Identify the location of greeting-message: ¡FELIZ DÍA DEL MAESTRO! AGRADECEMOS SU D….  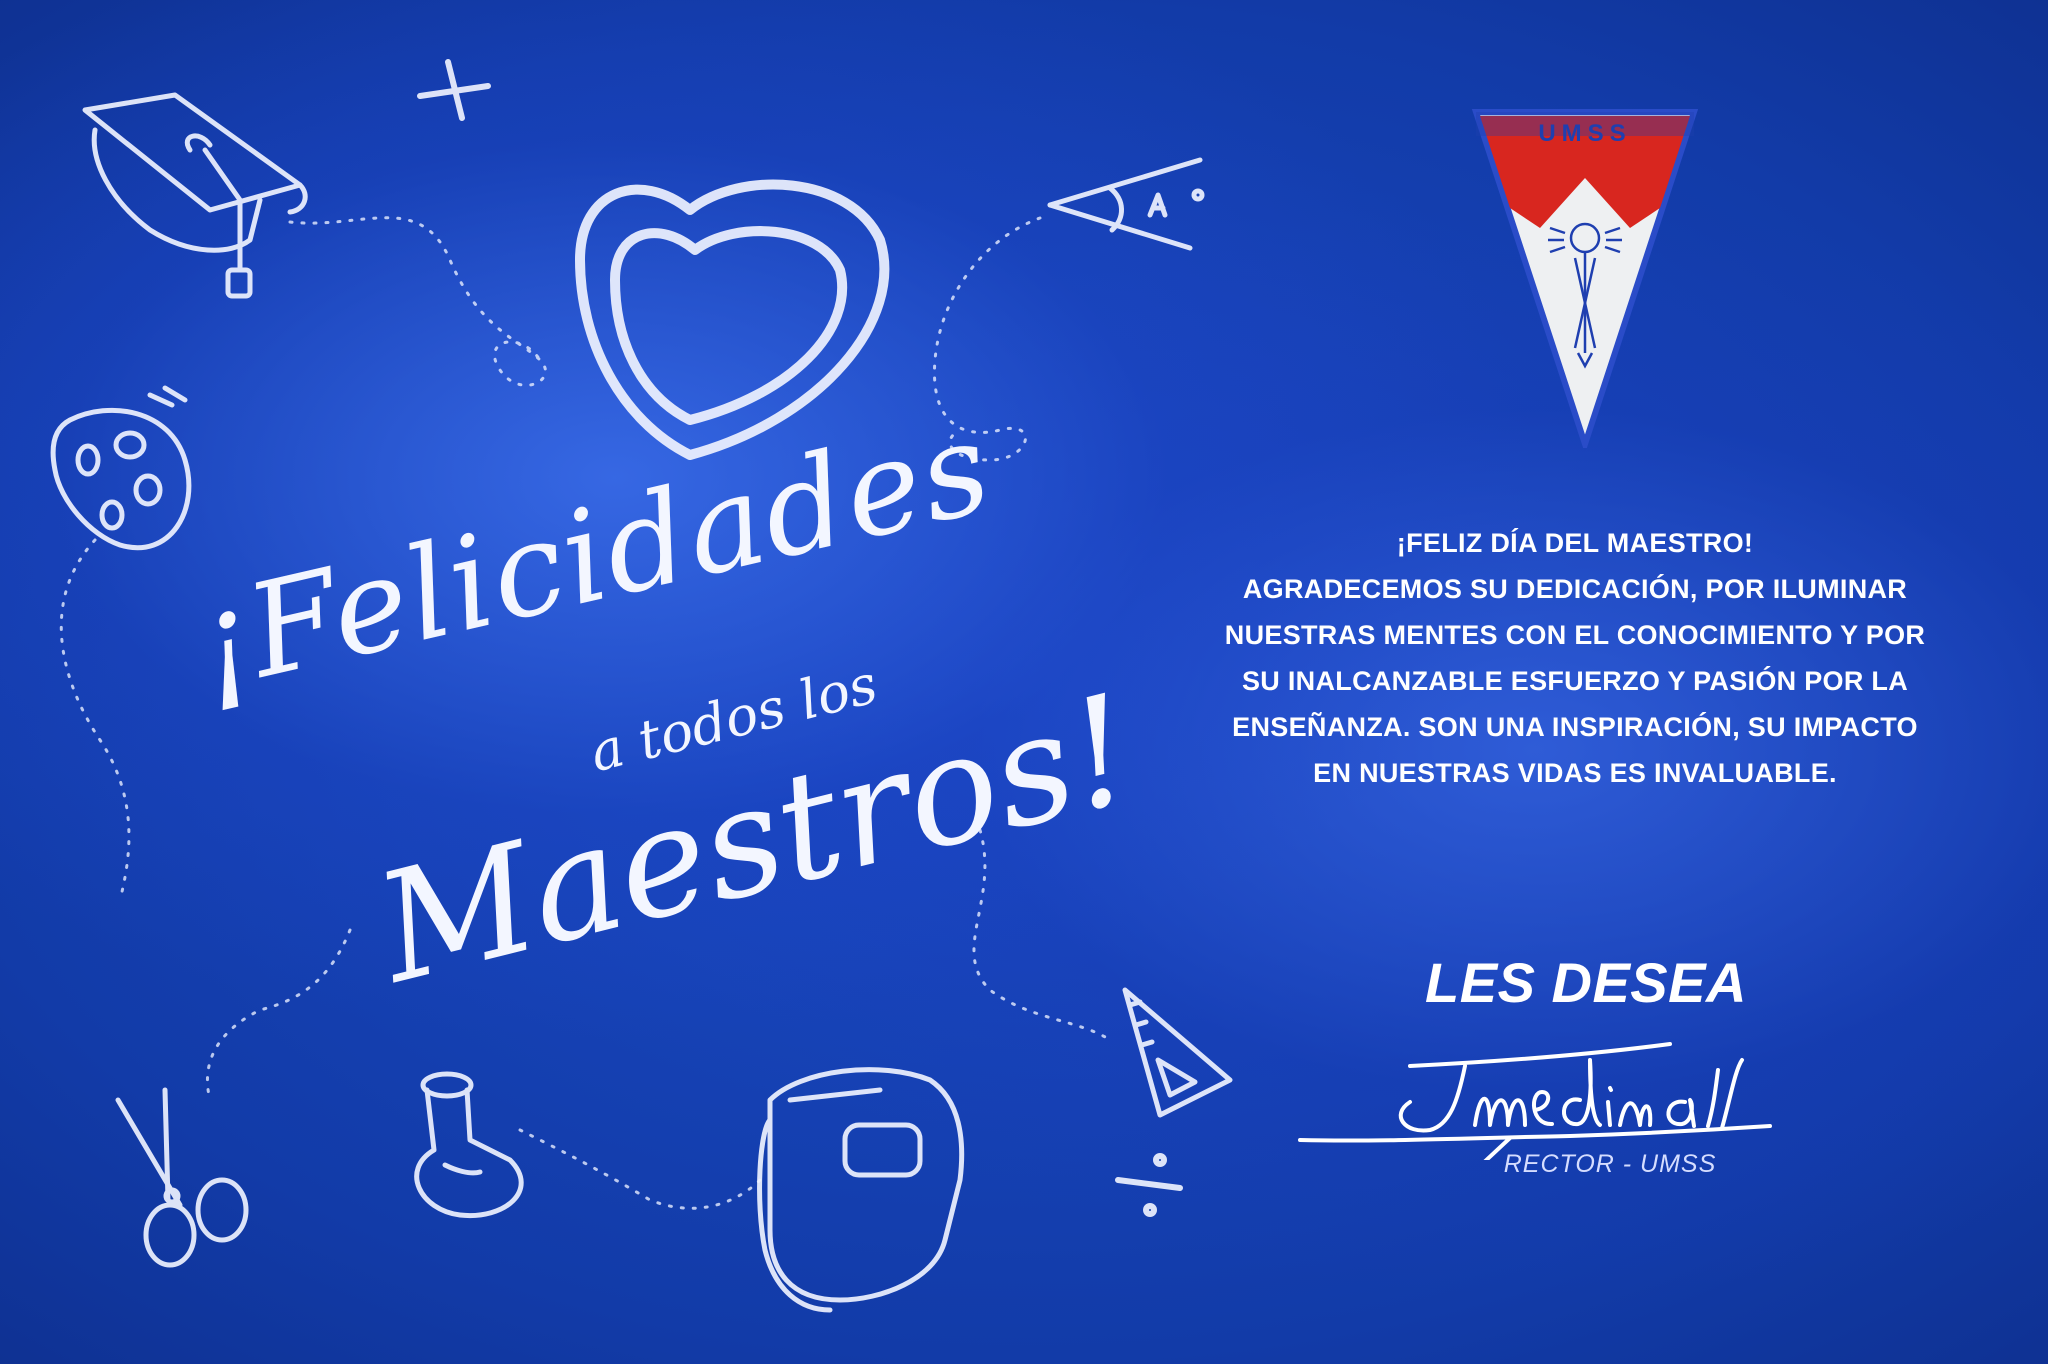
(1575, 658).